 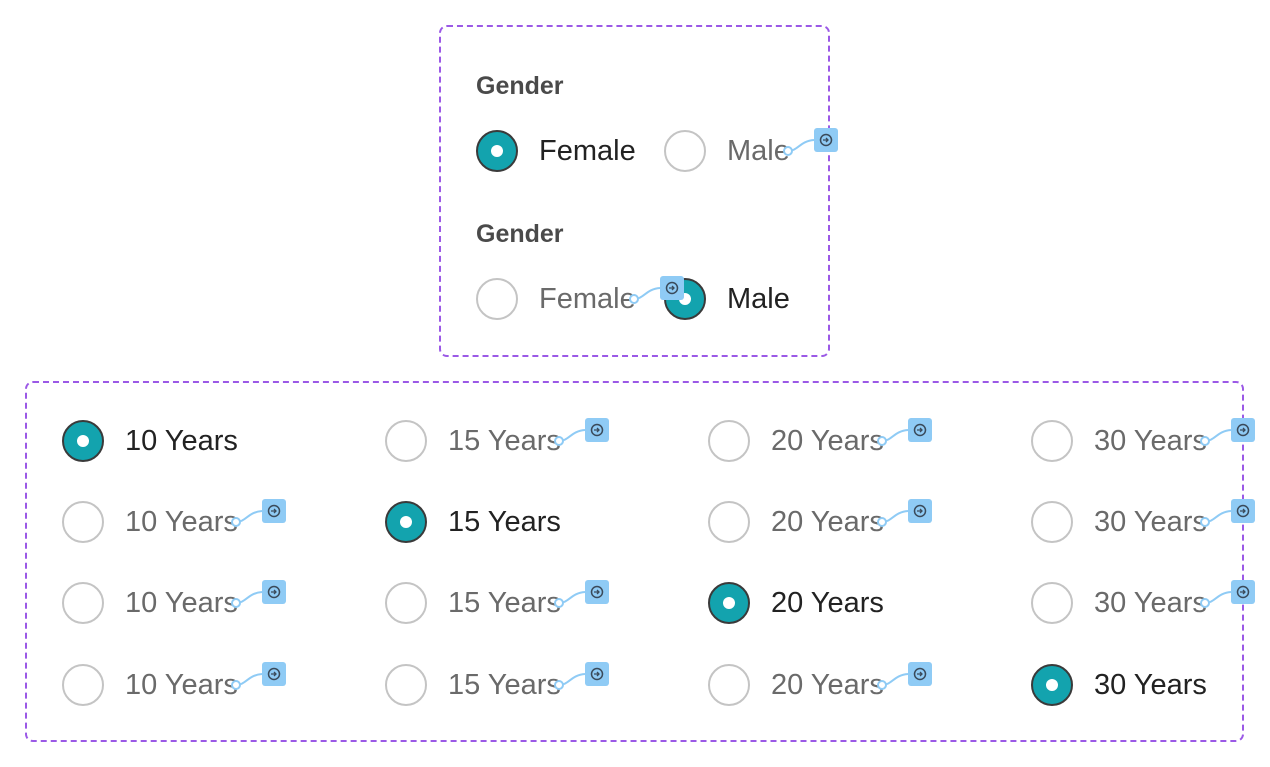 I want to click on radio-male: Male, so click(x=727, y=151).